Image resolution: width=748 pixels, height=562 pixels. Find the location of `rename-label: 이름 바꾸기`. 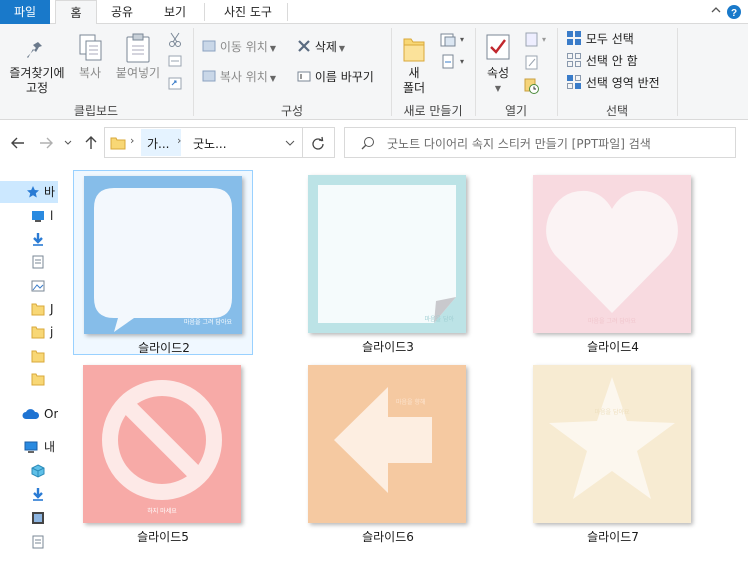

rename-label: 이름 바꾸기 is located at coordinates (344, 77).